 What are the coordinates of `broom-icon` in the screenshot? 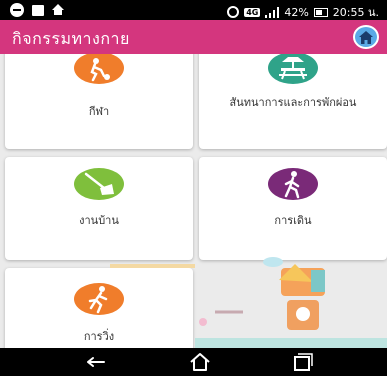 It's located at (99, 184).